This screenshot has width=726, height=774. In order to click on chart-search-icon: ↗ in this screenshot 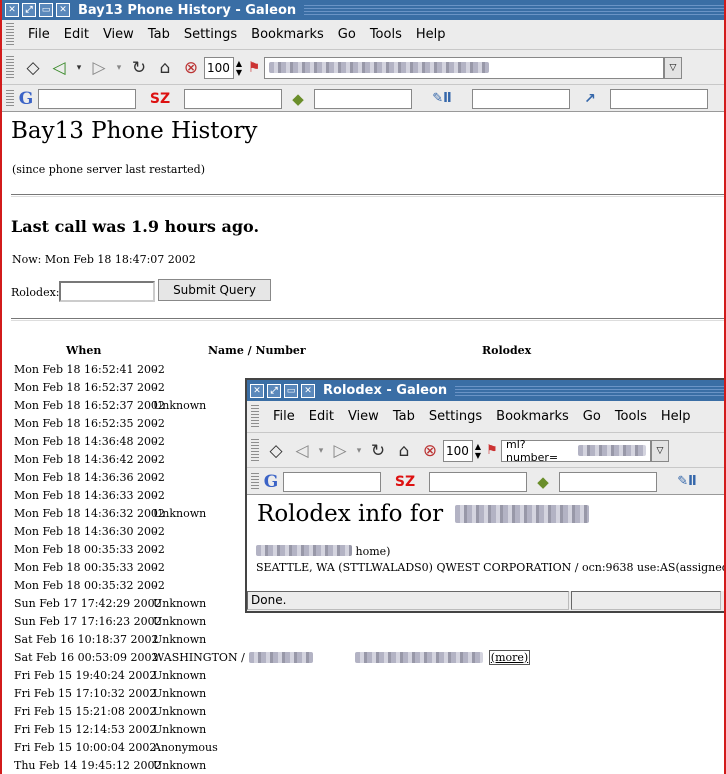, I will do `click(590, 99)`.